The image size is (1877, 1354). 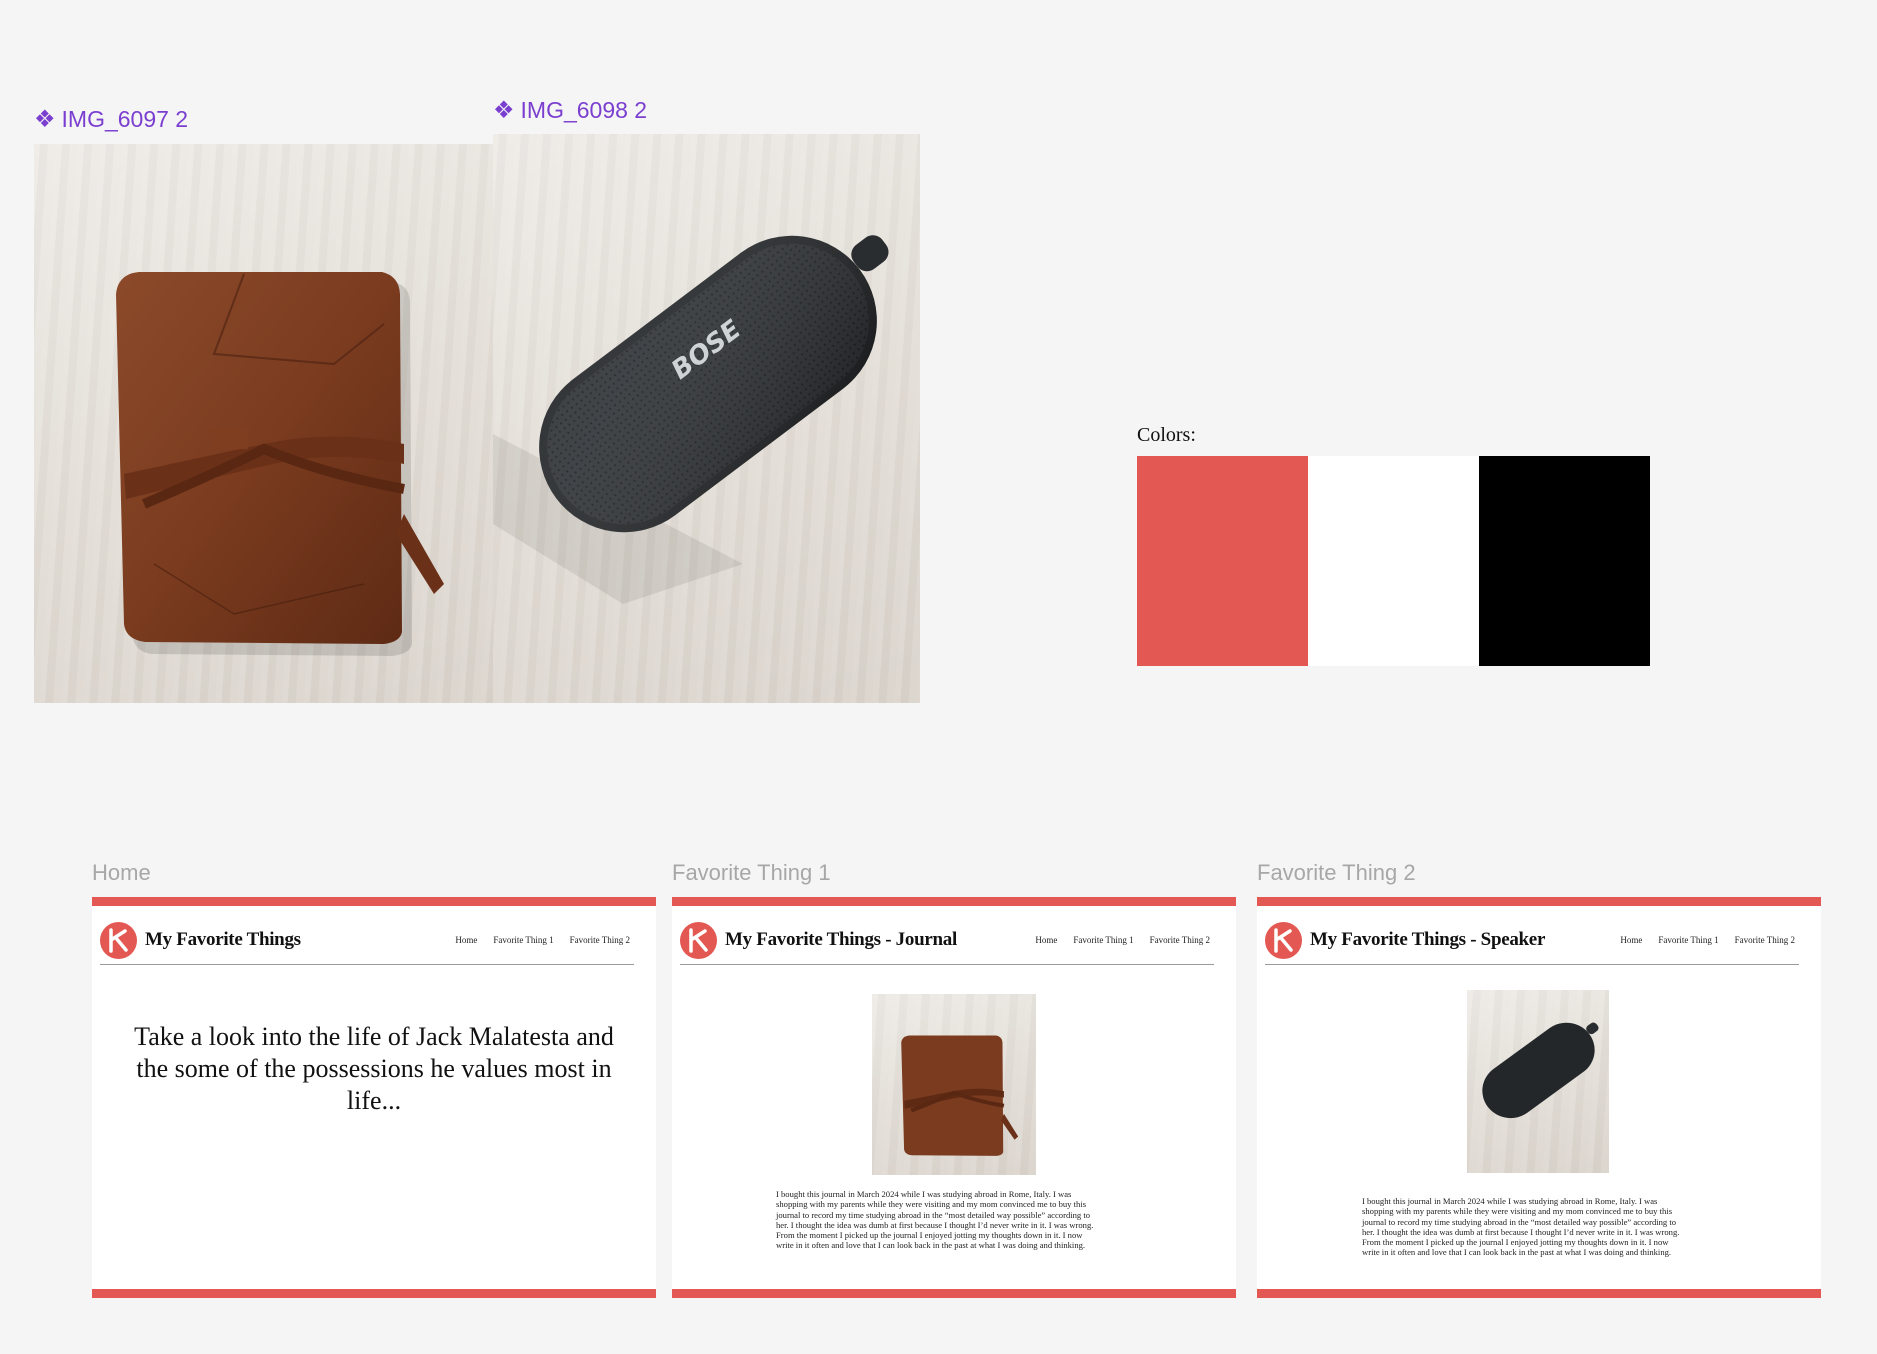 I want to click on journal-image, so click(x=280, y=464).